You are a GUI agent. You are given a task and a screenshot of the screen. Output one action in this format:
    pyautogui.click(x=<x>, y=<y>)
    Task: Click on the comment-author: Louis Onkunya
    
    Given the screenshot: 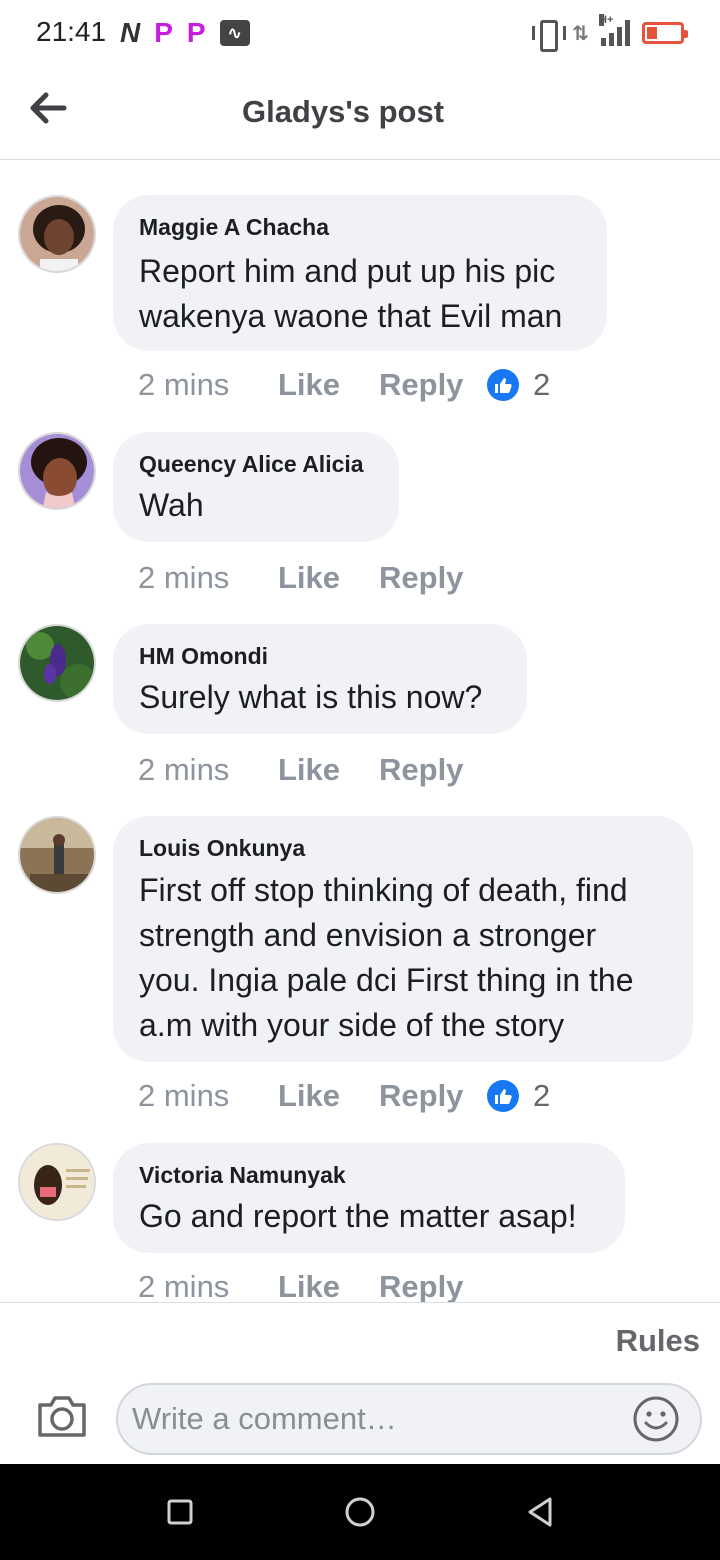 What is the action you would take?
    pyautogui.click(x=403, y=848)
    